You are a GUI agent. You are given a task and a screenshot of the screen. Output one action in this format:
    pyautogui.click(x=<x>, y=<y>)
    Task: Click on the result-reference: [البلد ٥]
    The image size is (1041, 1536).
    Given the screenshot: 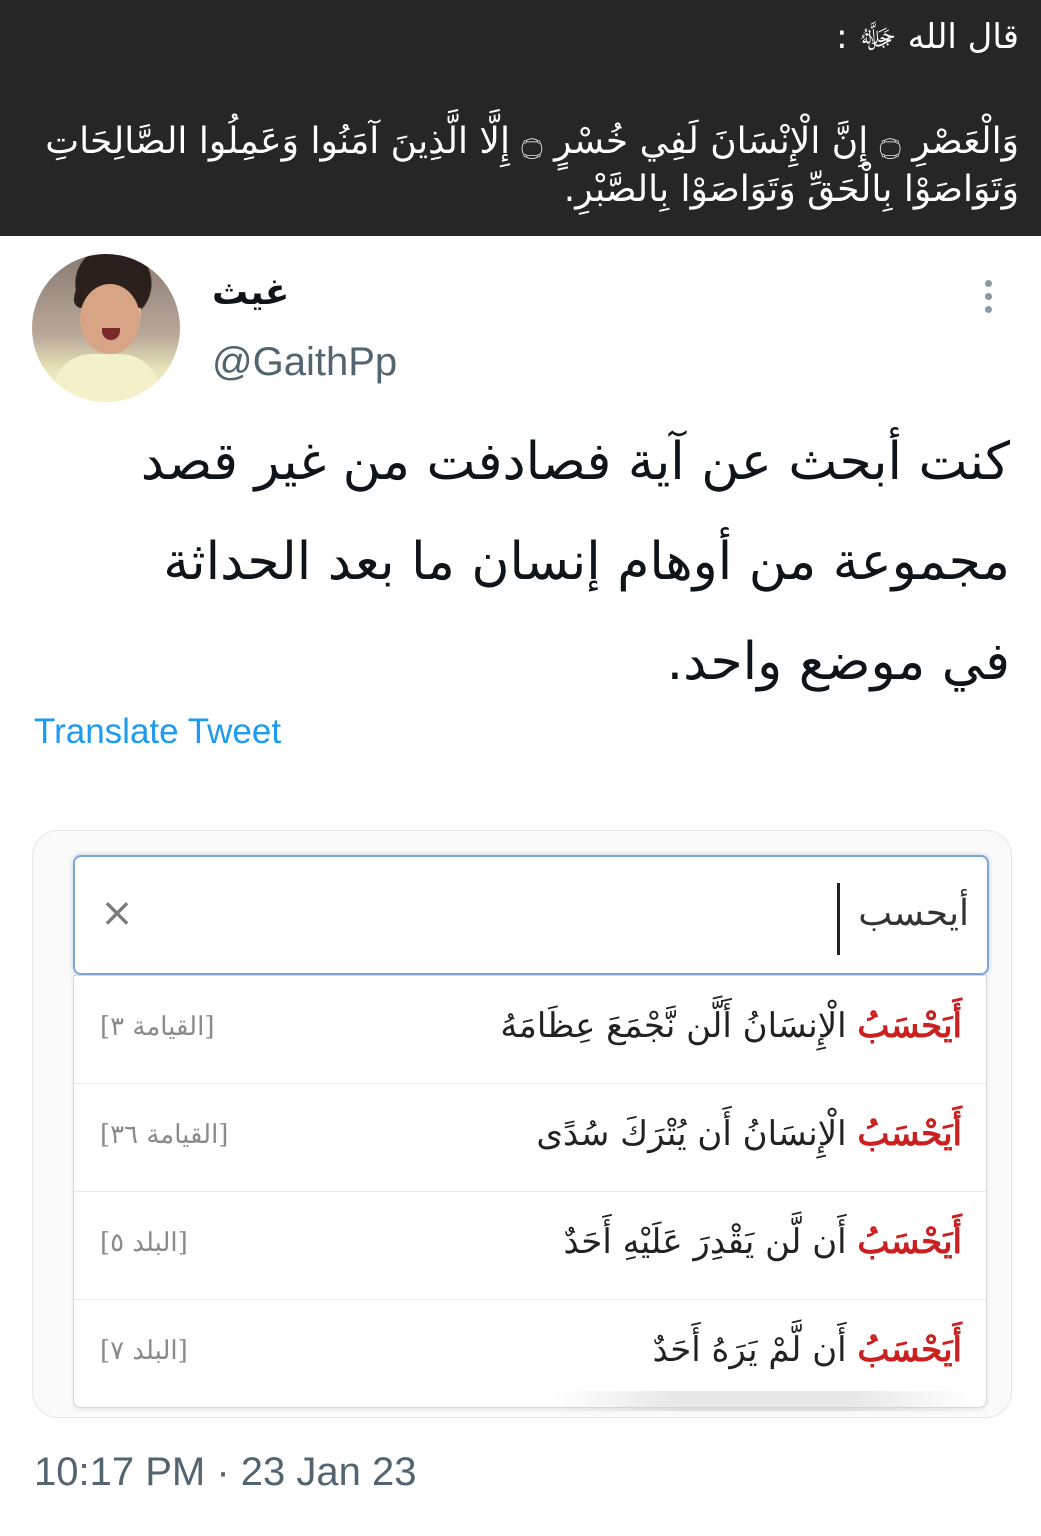 What is the action you would take?
    pyautogui.click(x=144, y=1243)
    